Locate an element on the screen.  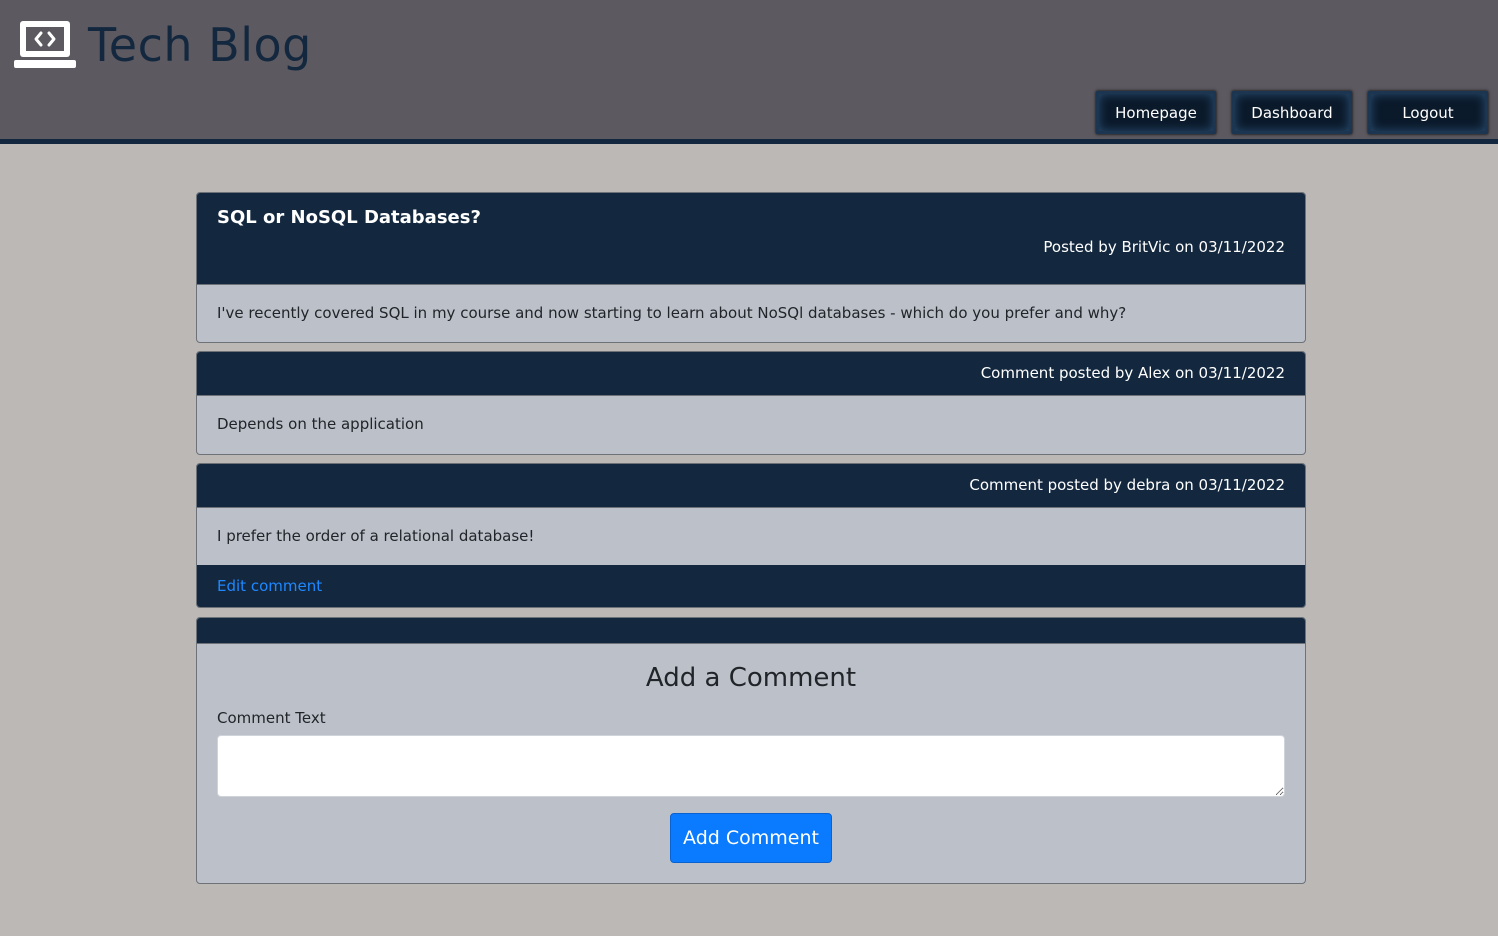
dashboard-button: Dashboard is located at coordinates (1292, 112).